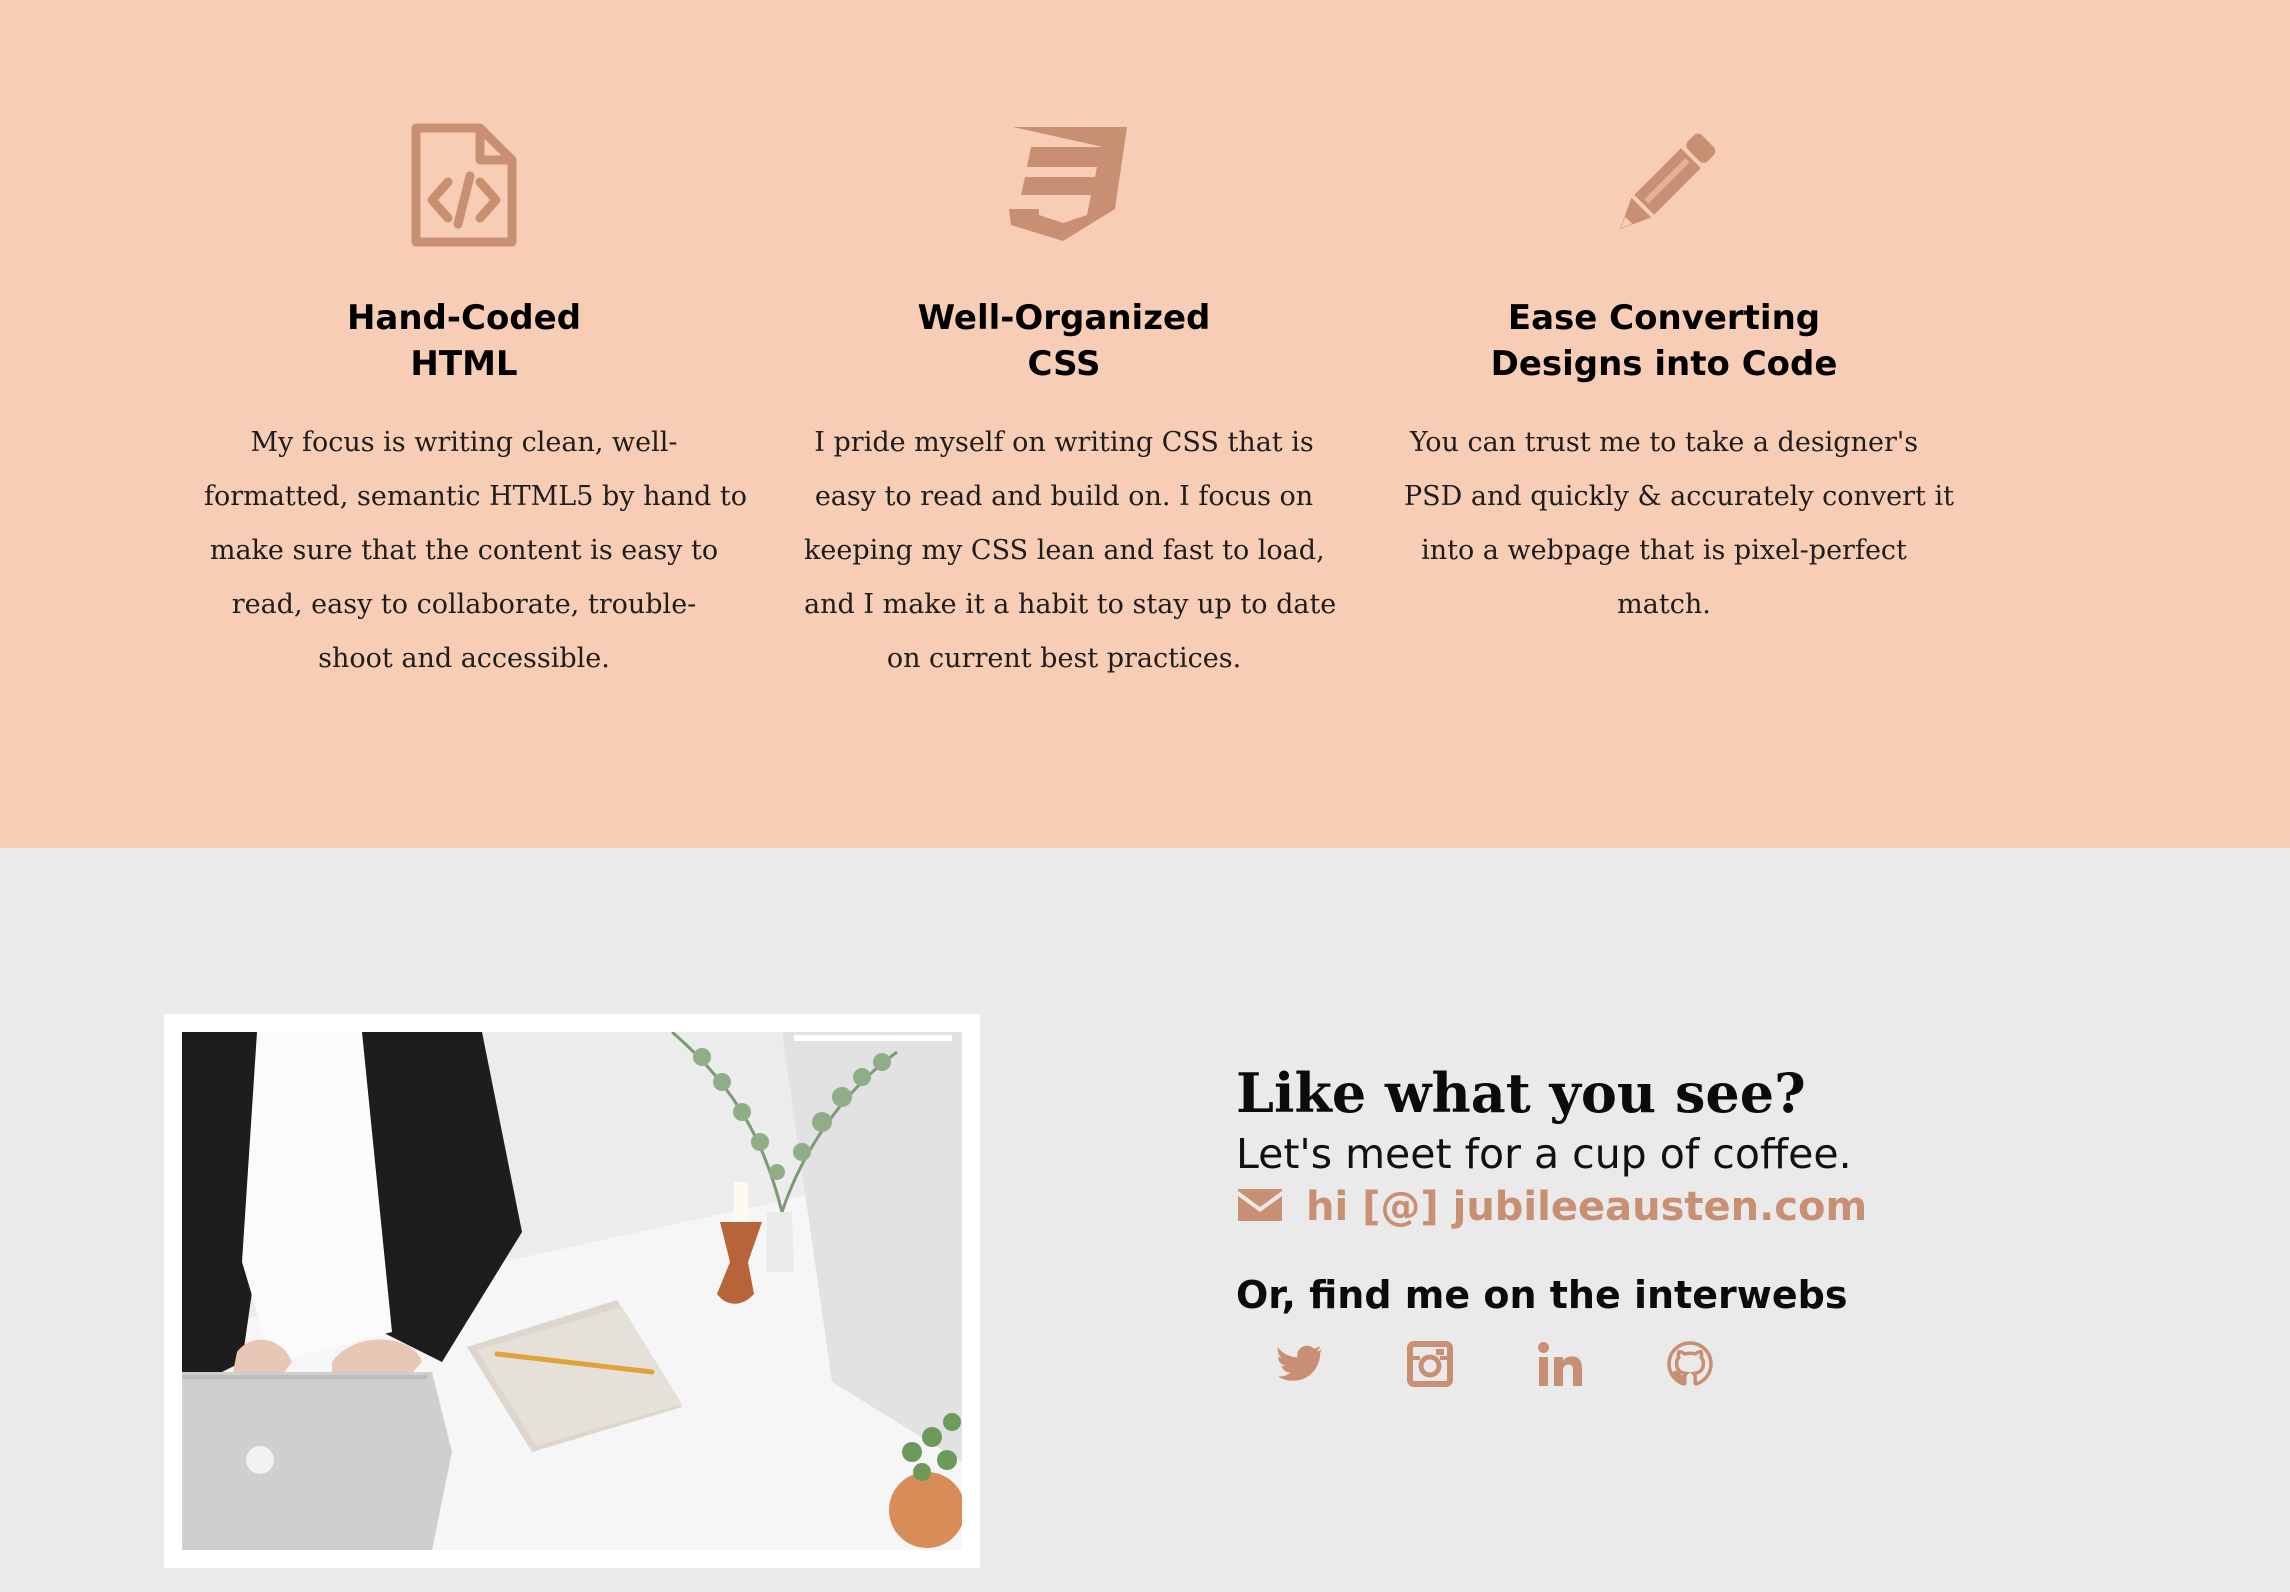 This screenshot has height=1592, width=2290. Describe the element at coordinates (1070, 604) in the screenshot. I see `skill-description-line: and I make it a habit to stay up to date` at that location.